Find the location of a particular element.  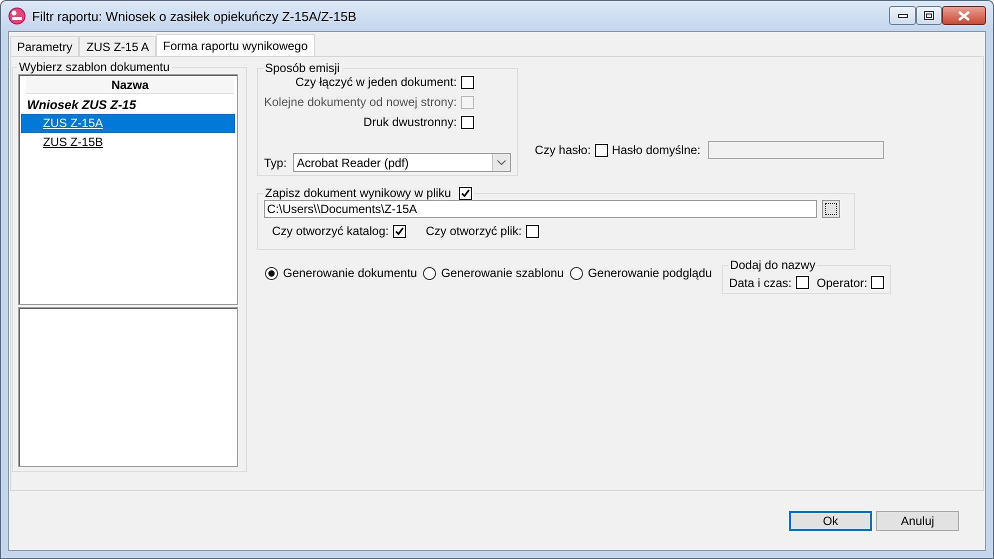

radio-option: Generowanie podglądu is located at coordinates (641, 273).